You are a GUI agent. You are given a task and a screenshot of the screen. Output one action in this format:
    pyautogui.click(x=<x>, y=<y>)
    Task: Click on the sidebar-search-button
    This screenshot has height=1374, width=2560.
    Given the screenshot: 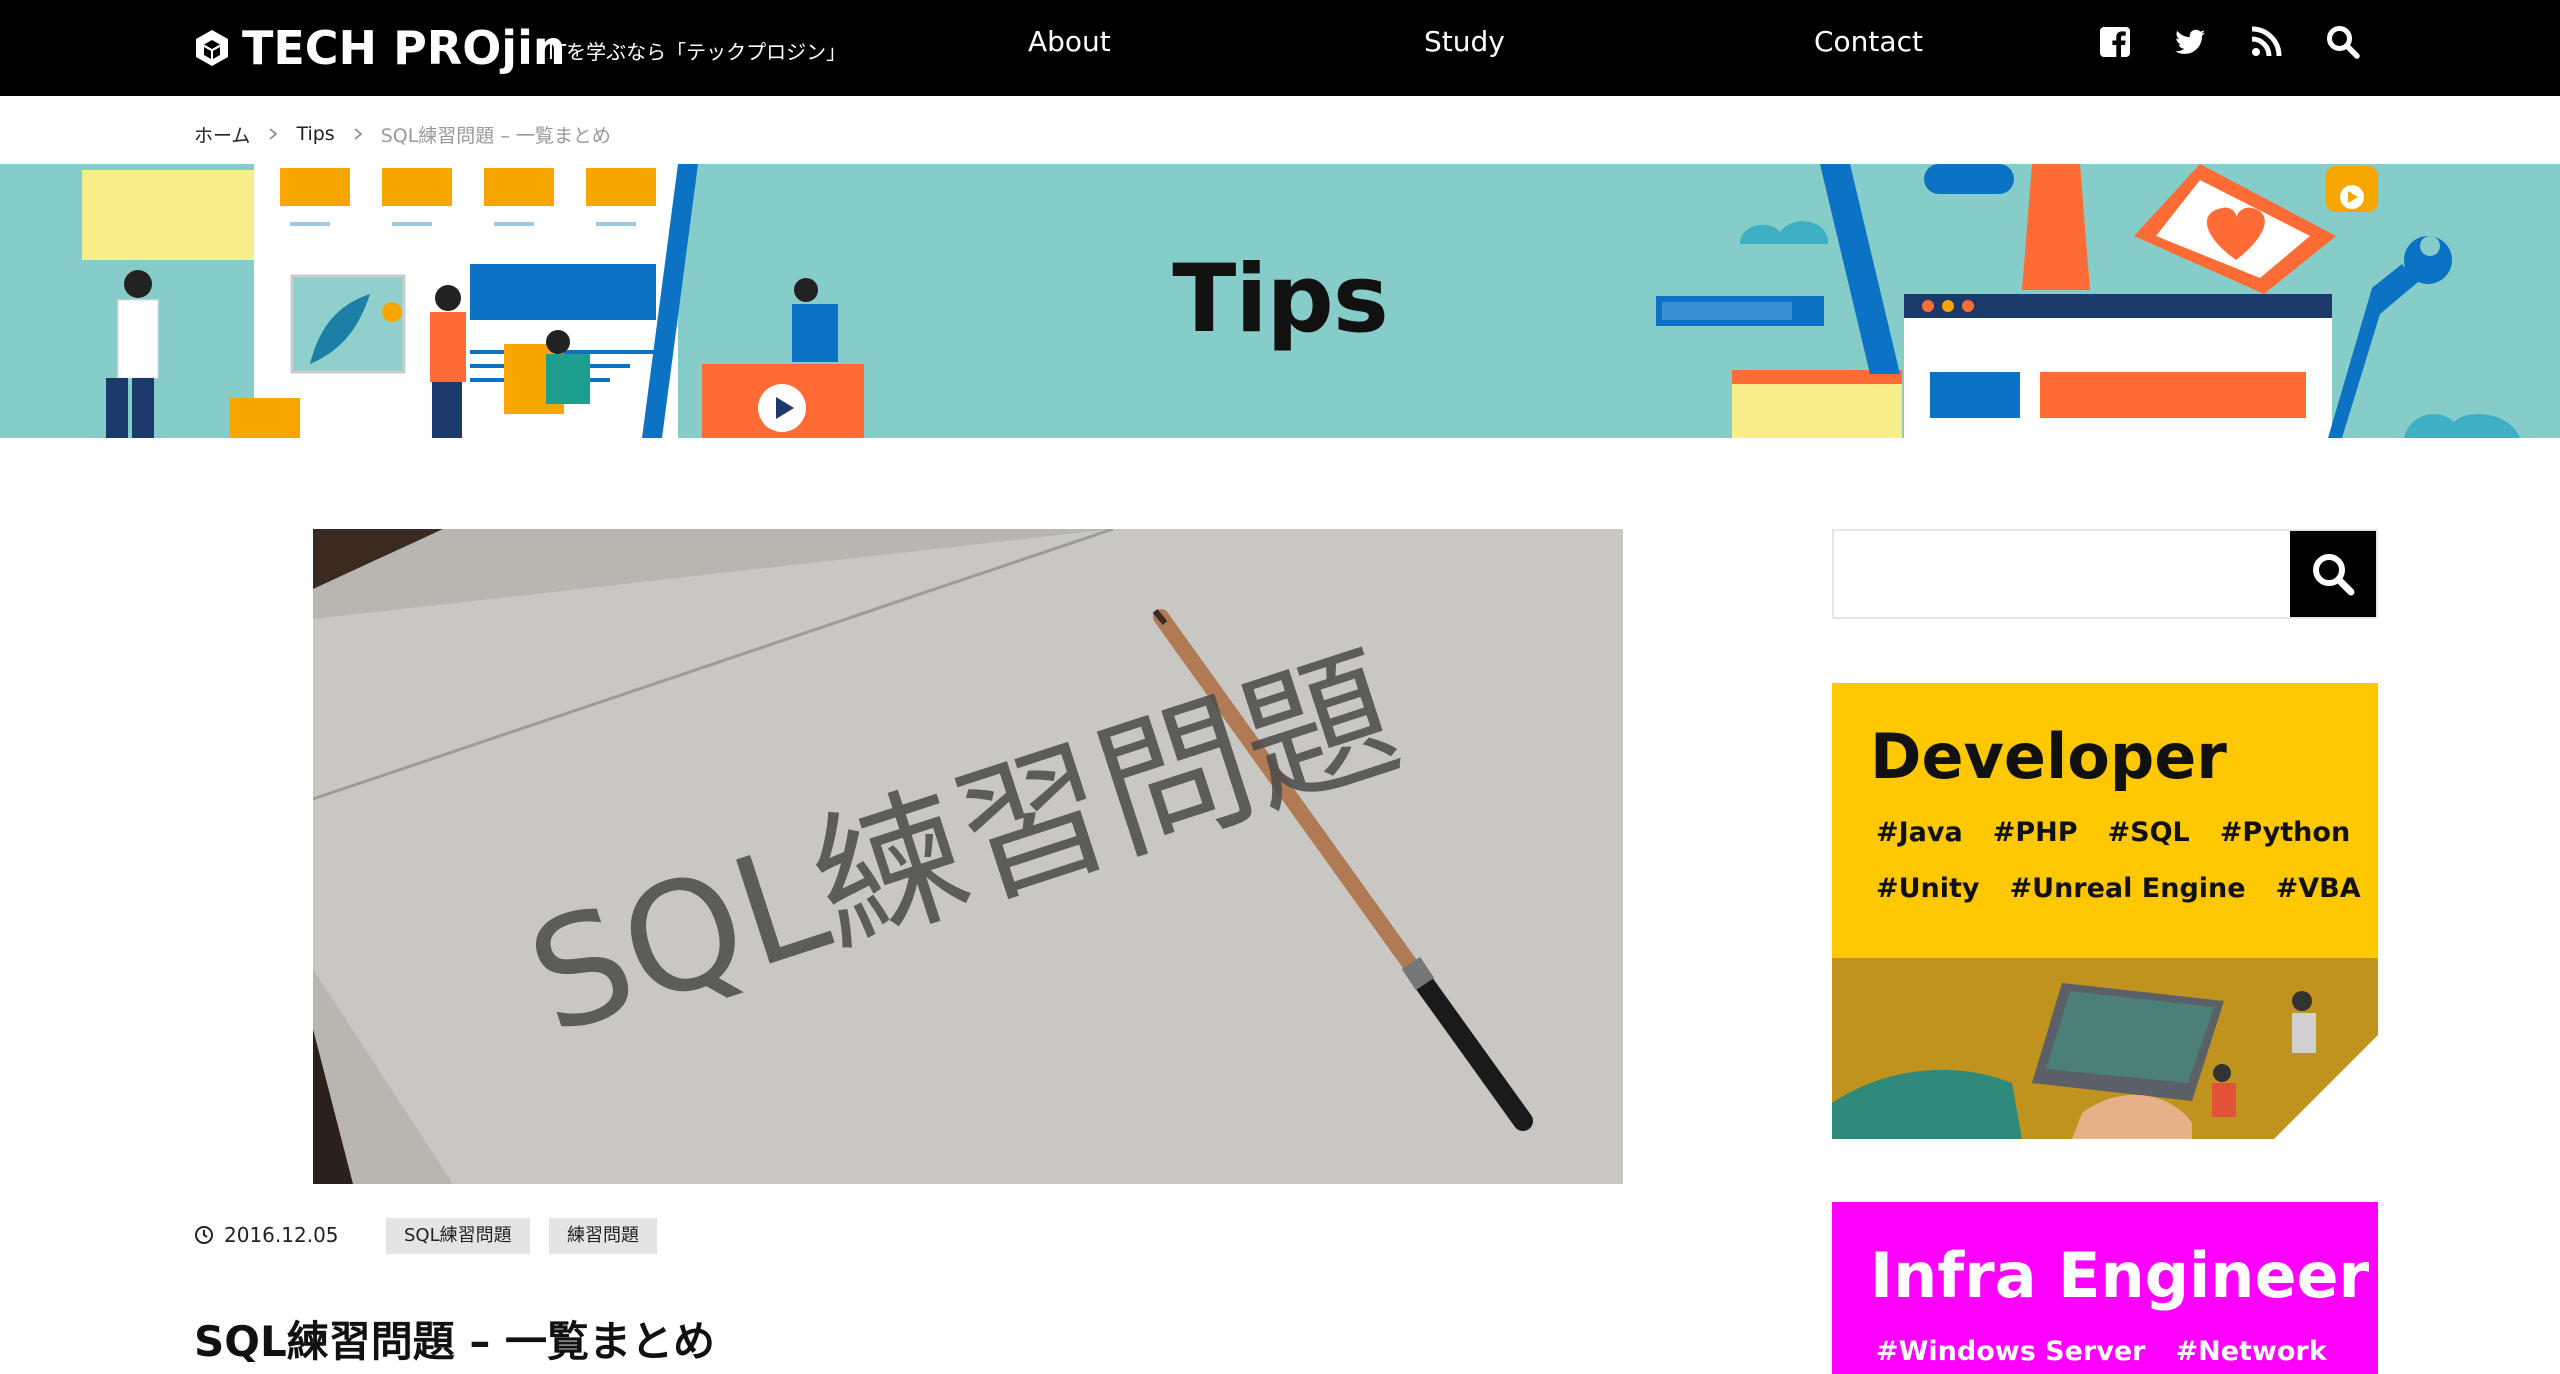 What is the action you would take?
    pyautogui.click(x=2333, y=574)
    